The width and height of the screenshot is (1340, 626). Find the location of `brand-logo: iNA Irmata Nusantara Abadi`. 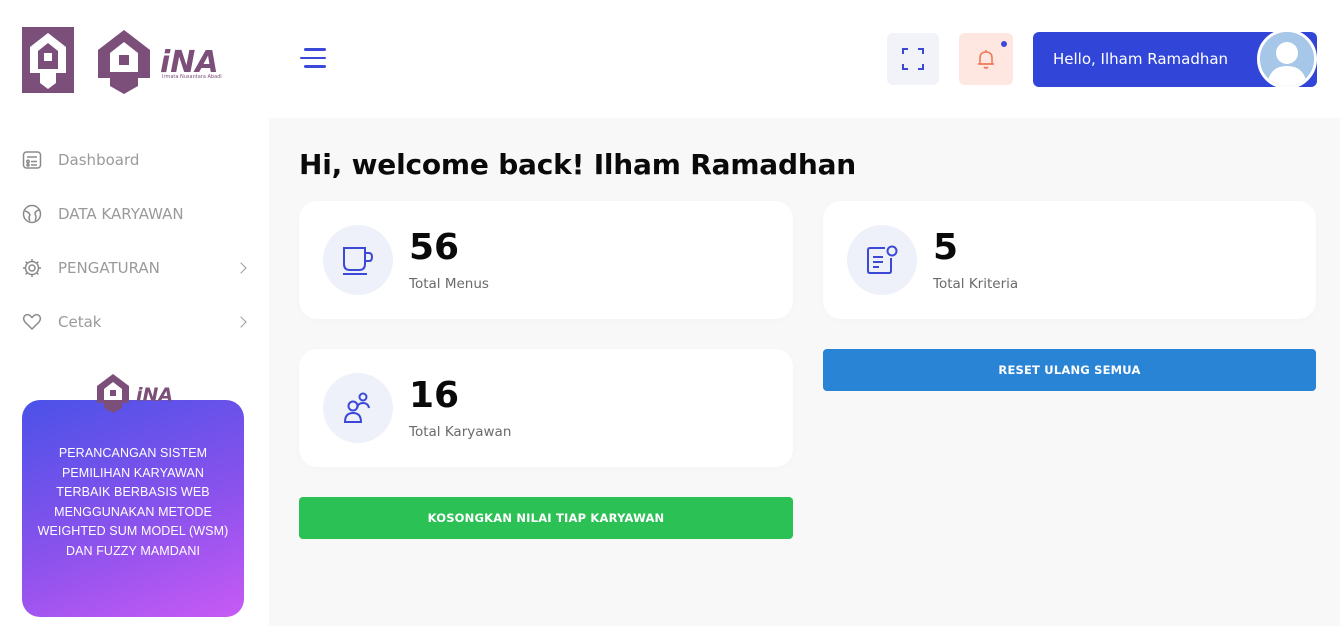

brand-logo: iNA Irmata Nusantara Abadi is located at coordinates (122, 60).